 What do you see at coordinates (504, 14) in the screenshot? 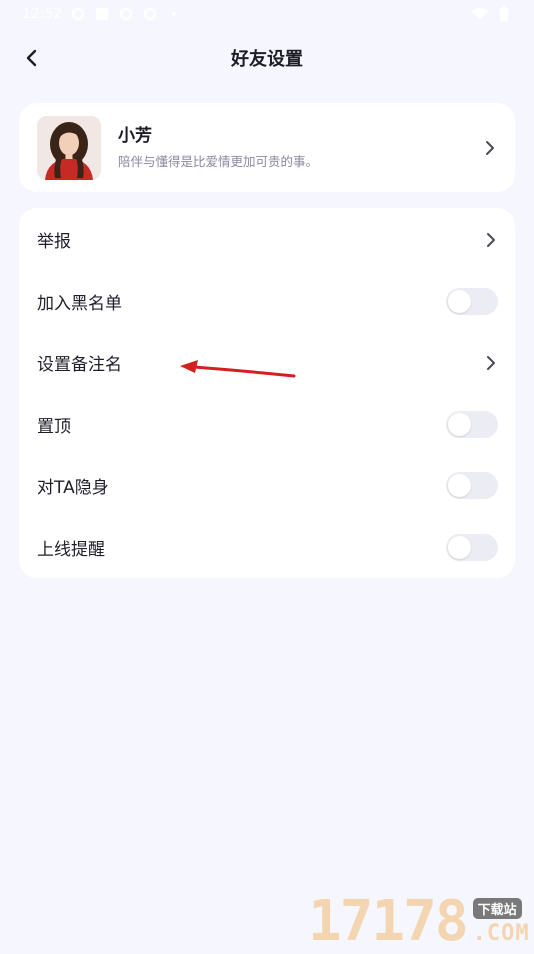
I see `battery-icon` at bounding box center [504, 14].